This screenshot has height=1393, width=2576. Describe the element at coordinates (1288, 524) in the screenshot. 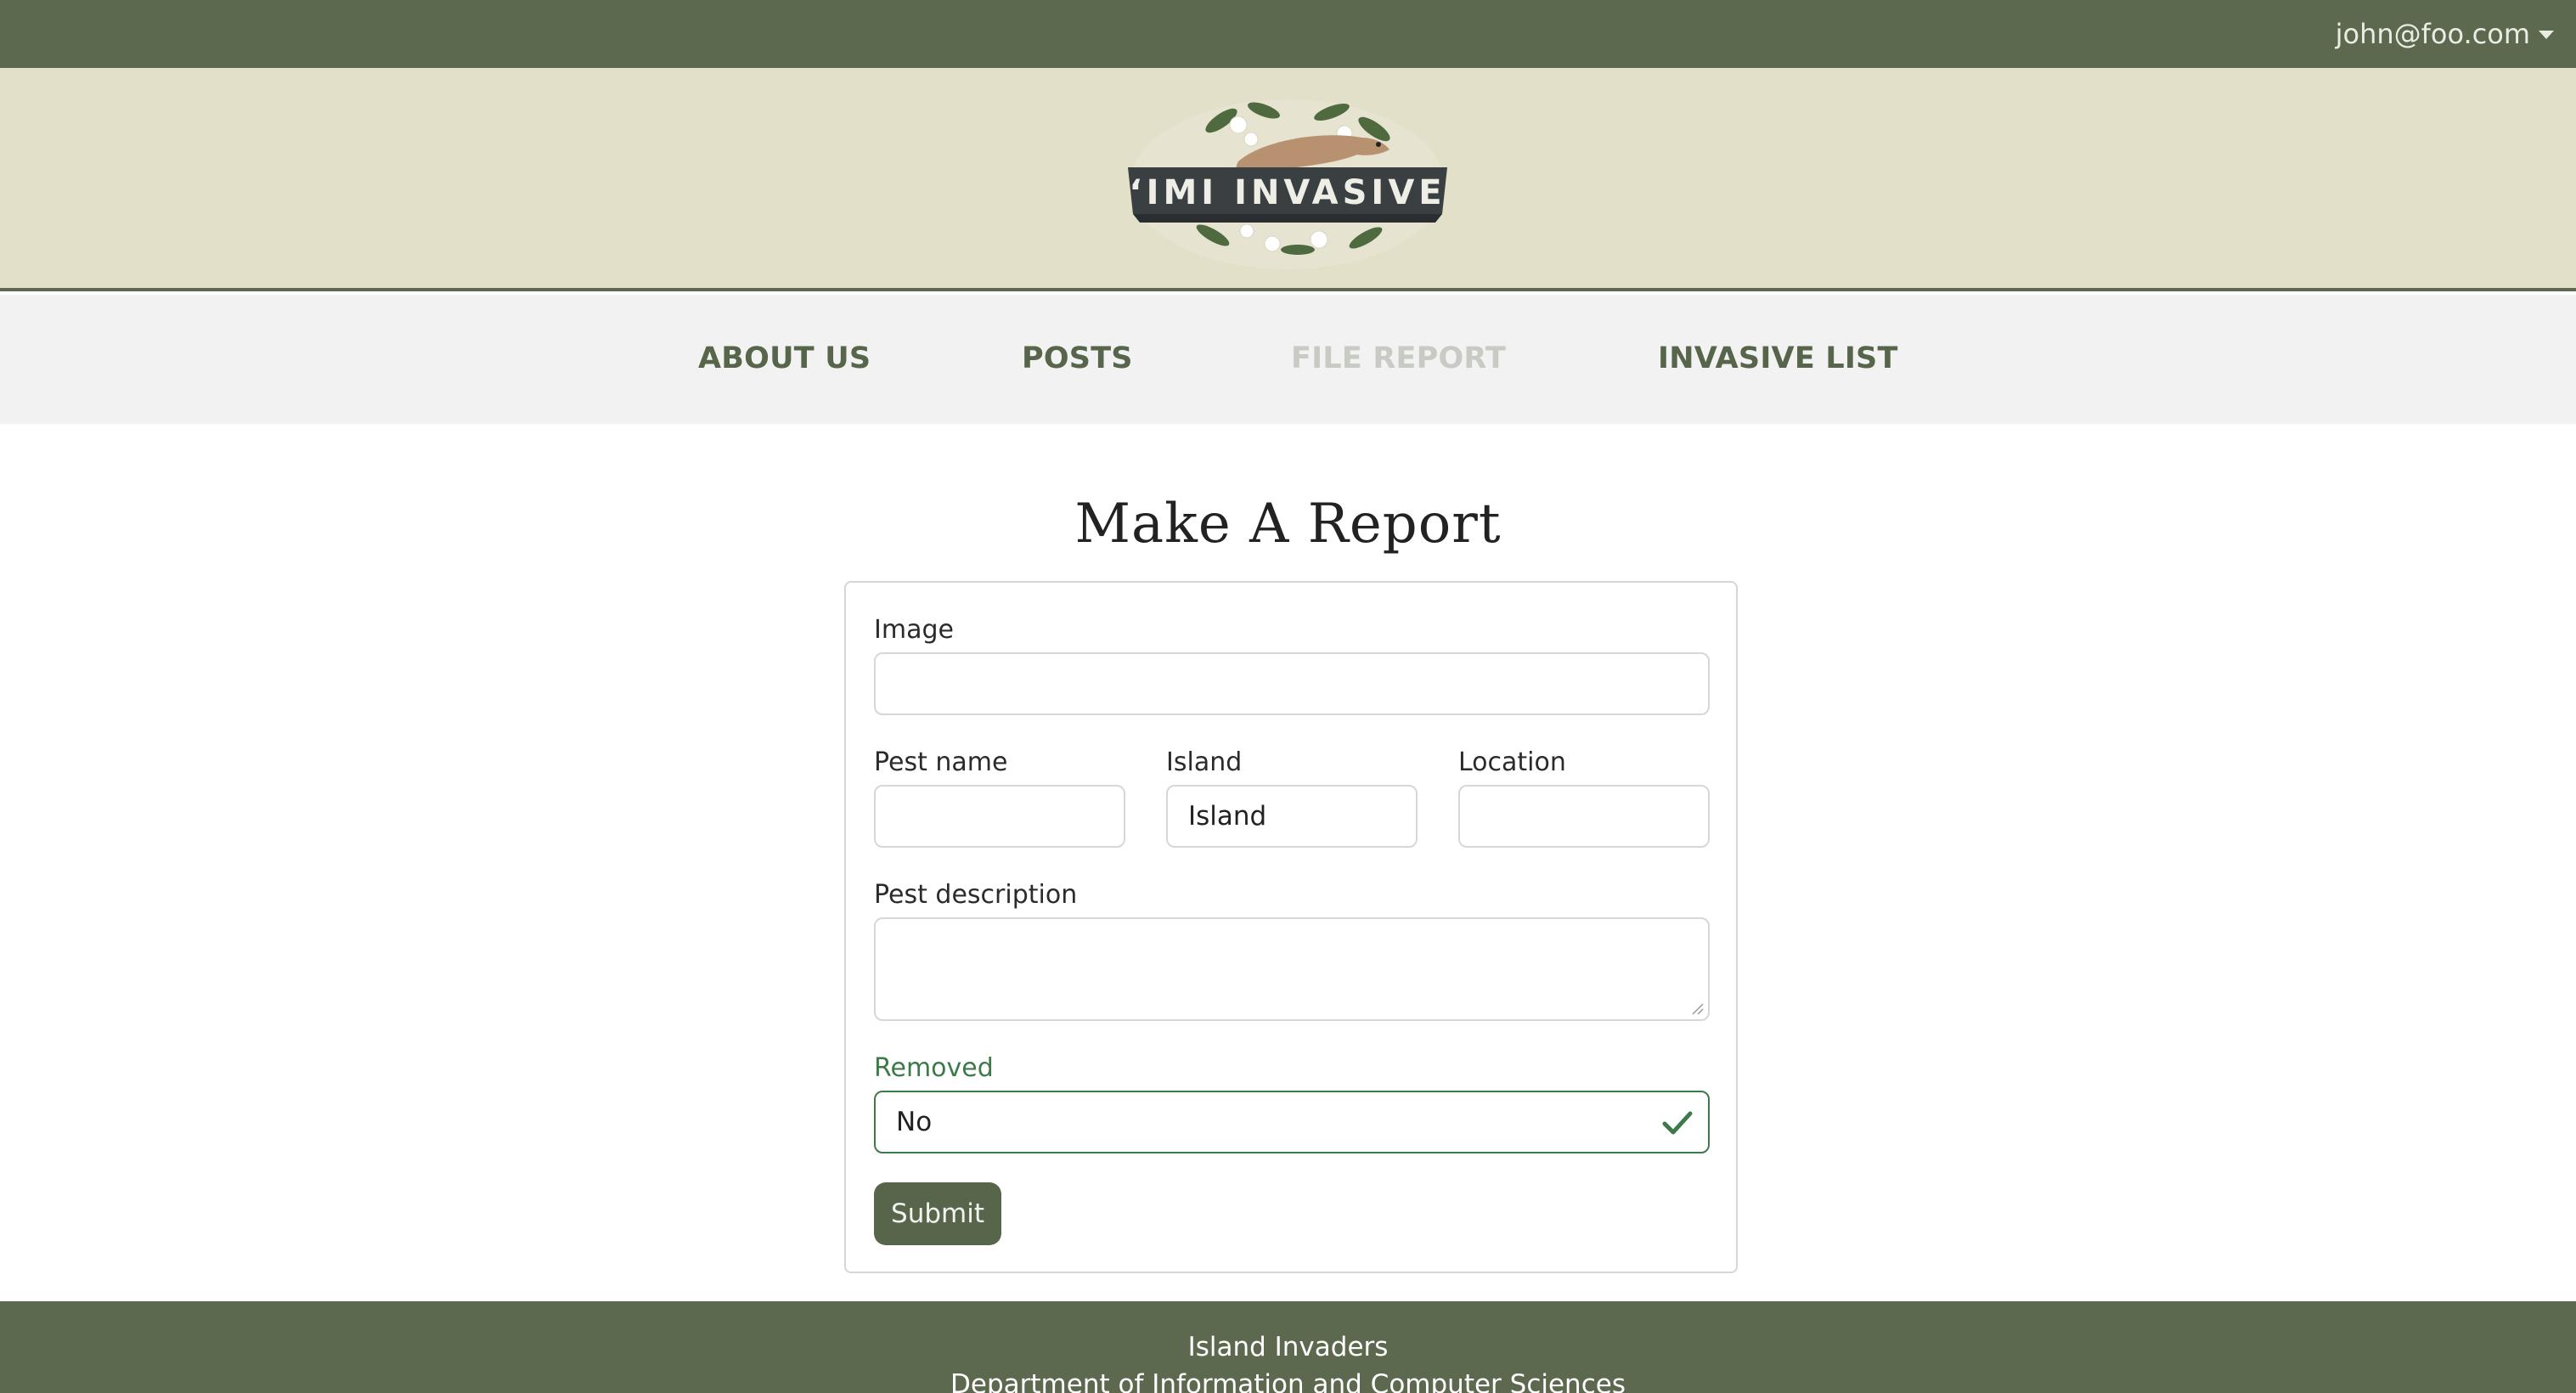

I see `page-title: Make A Report` at that location.